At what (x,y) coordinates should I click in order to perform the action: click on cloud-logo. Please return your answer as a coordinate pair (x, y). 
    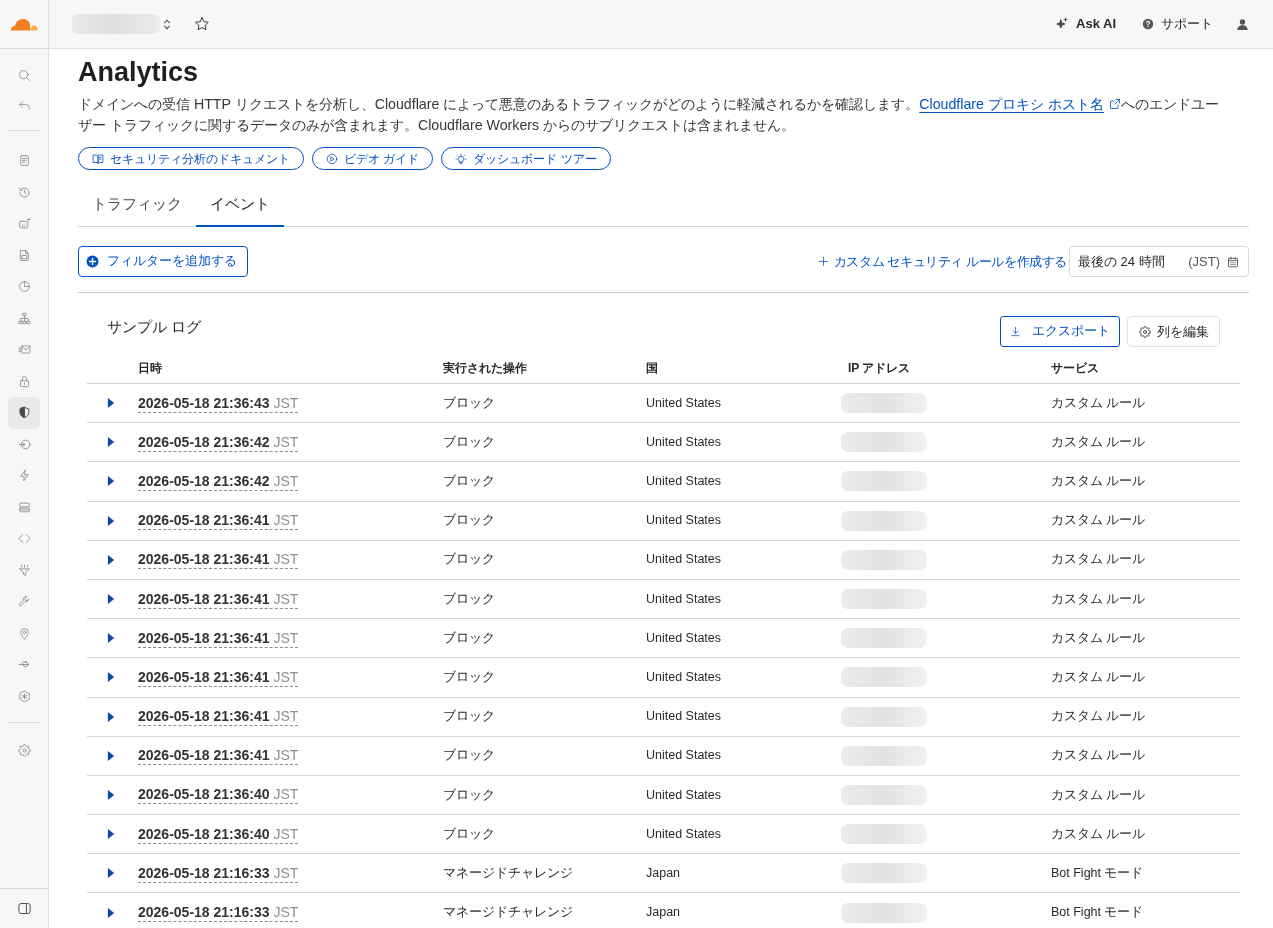
    Looking at the image, I should click on (24, 24).